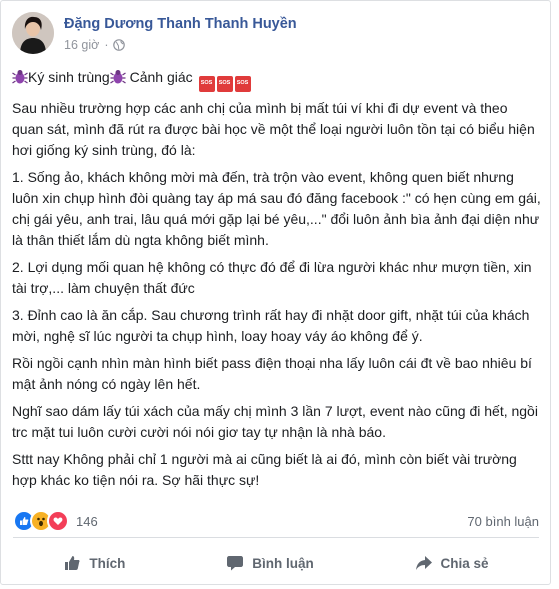  I want to click on globe-icon, so click(119, 44).